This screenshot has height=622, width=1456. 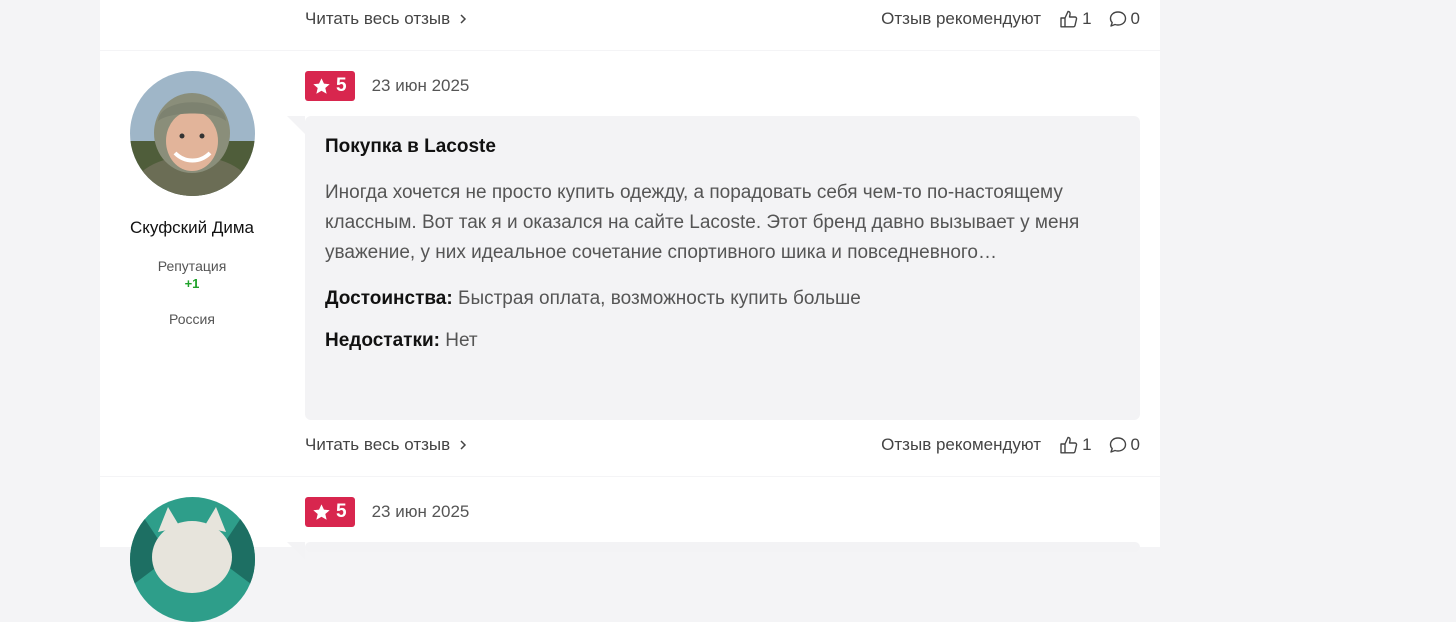 What do you see at coordinates (722, 341) in the screenshot?
I see `review-cons: Недостатки: Нет` at bounding box center [722, 341].